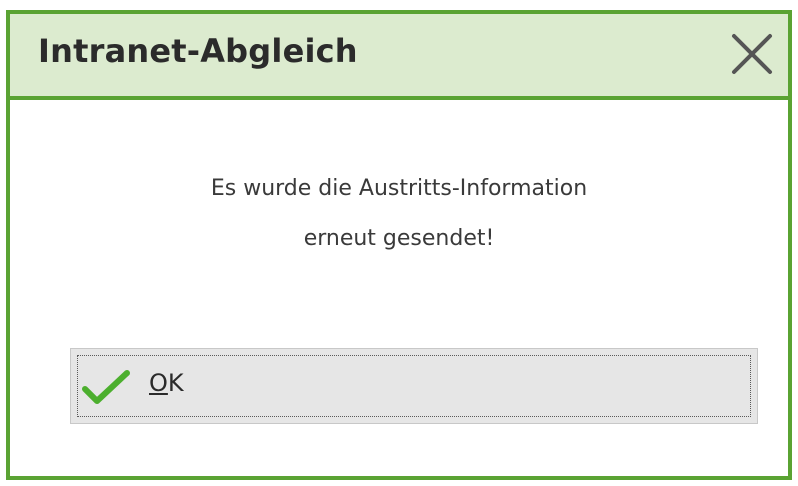  What do you see at coordinates (106, 387) in the screenshot?
I see `checkmark-icon` at bounding box center [106, 387].